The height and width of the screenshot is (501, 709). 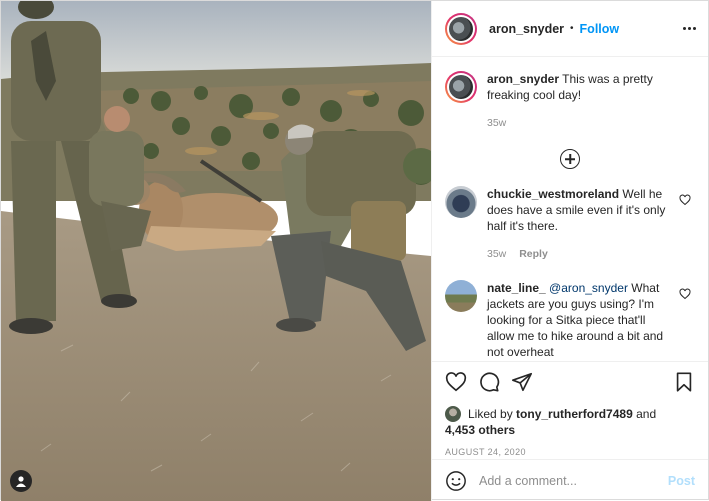 What do you see at coordinates (496, 123) in the screenshot?
I see `caption-age: 35w` at bounding box center [496, 123].